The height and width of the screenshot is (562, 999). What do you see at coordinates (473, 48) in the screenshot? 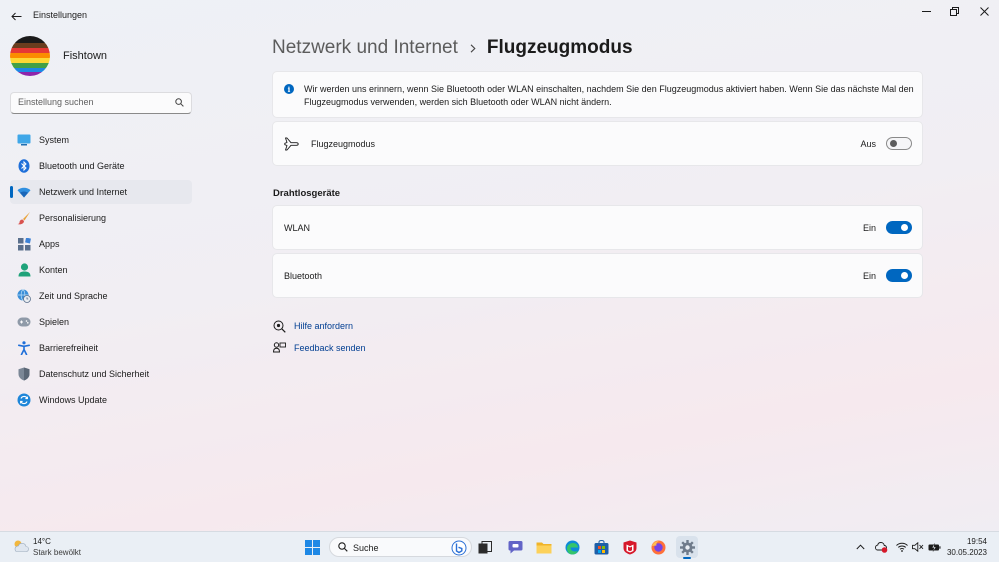
I see `chevron-right-icon` at bounding box center [473, 48].